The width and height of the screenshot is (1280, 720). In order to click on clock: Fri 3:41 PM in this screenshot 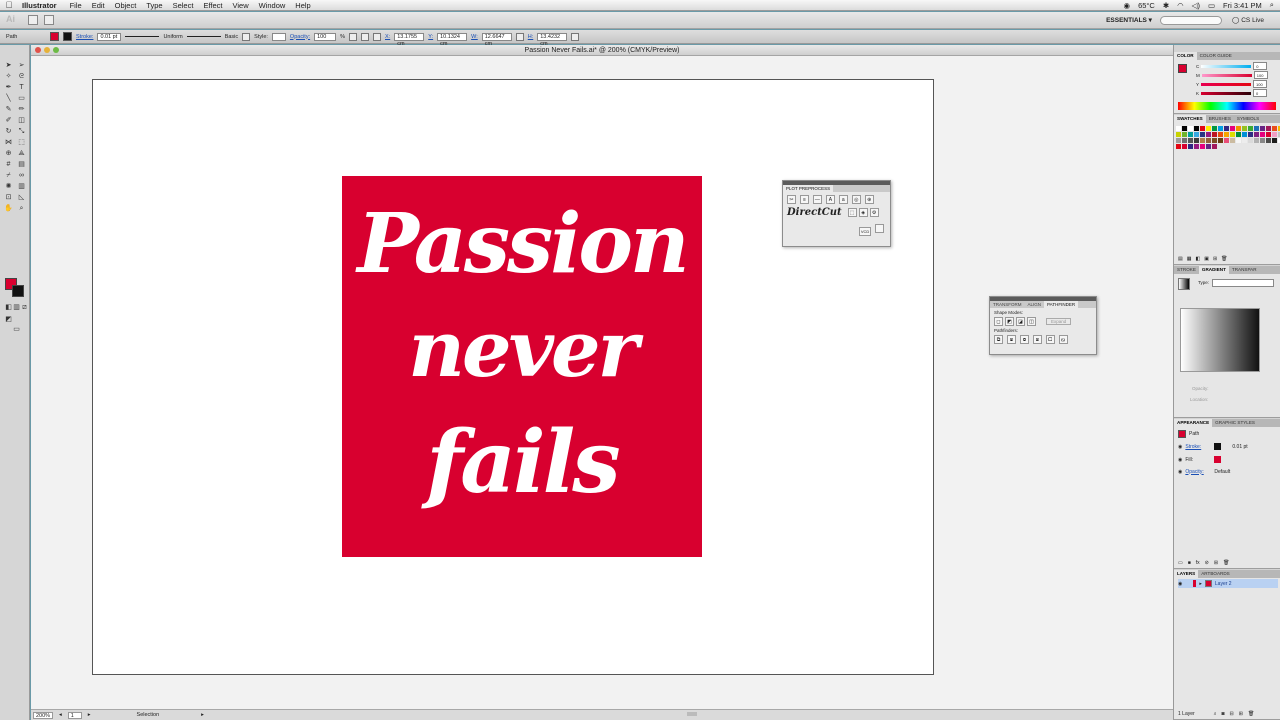, I will do `click(1242, 5)`.